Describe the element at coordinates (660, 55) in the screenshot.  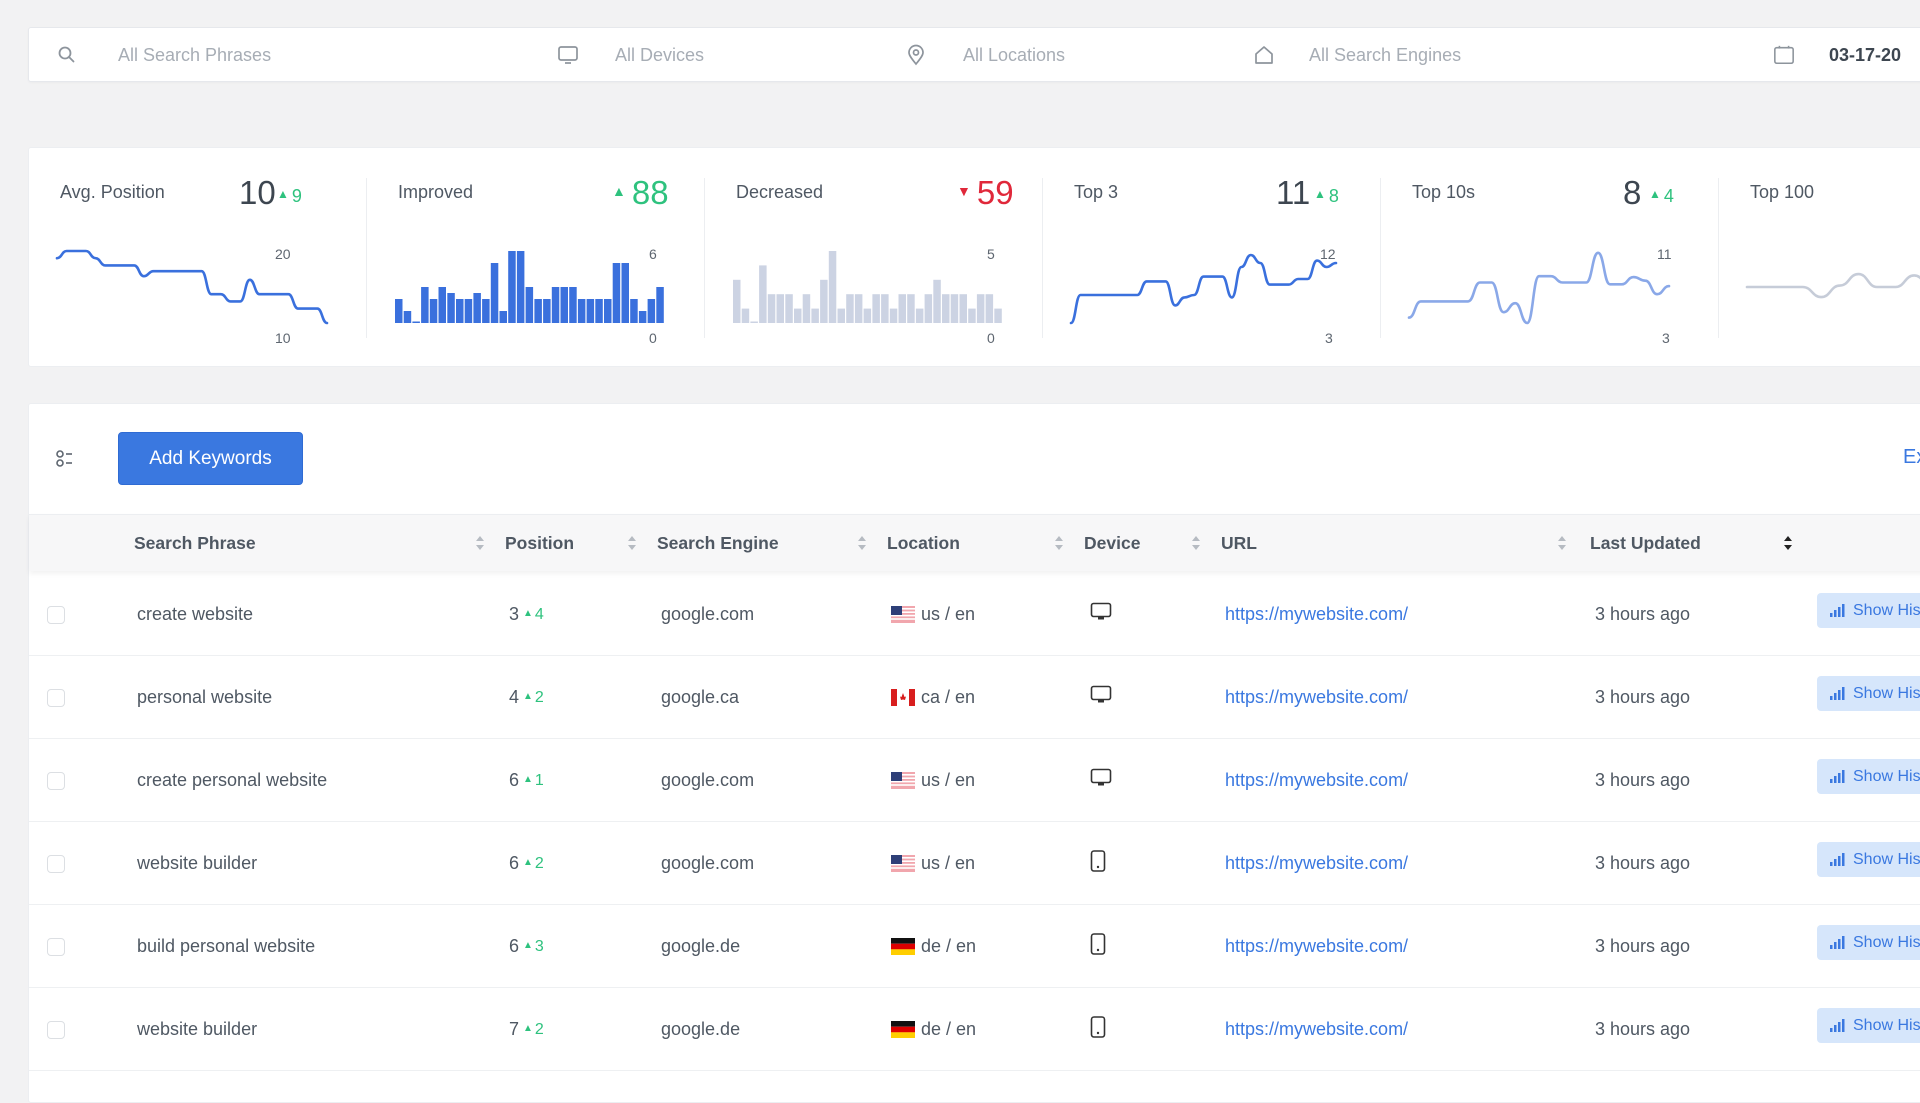
I see `devices-label: All Devices` at that location.